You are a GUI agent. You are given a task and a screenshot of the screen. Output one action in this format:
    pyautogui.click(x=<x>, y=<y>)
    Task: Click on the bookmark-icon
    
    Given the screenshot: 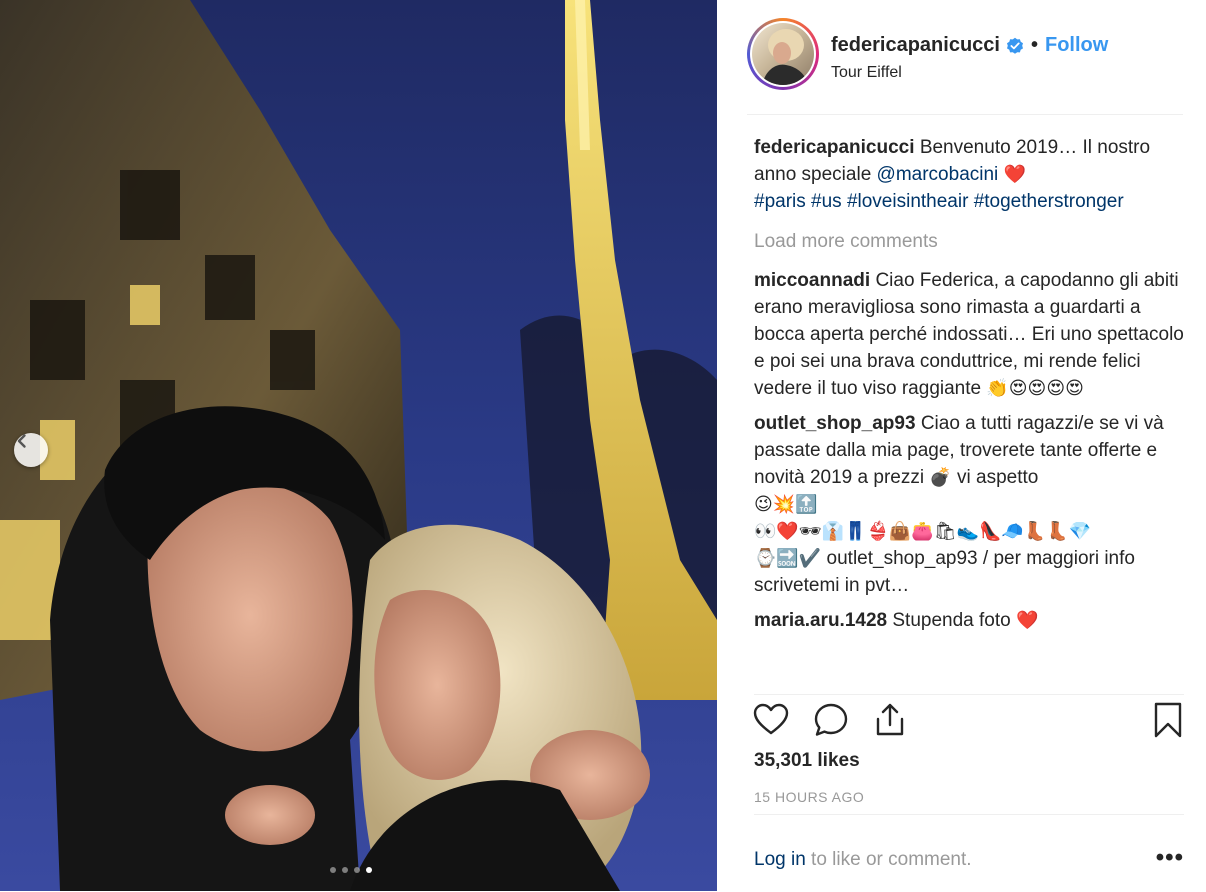 What is the action you would take?
    pyautogui.click(x=1168, y=720)
    